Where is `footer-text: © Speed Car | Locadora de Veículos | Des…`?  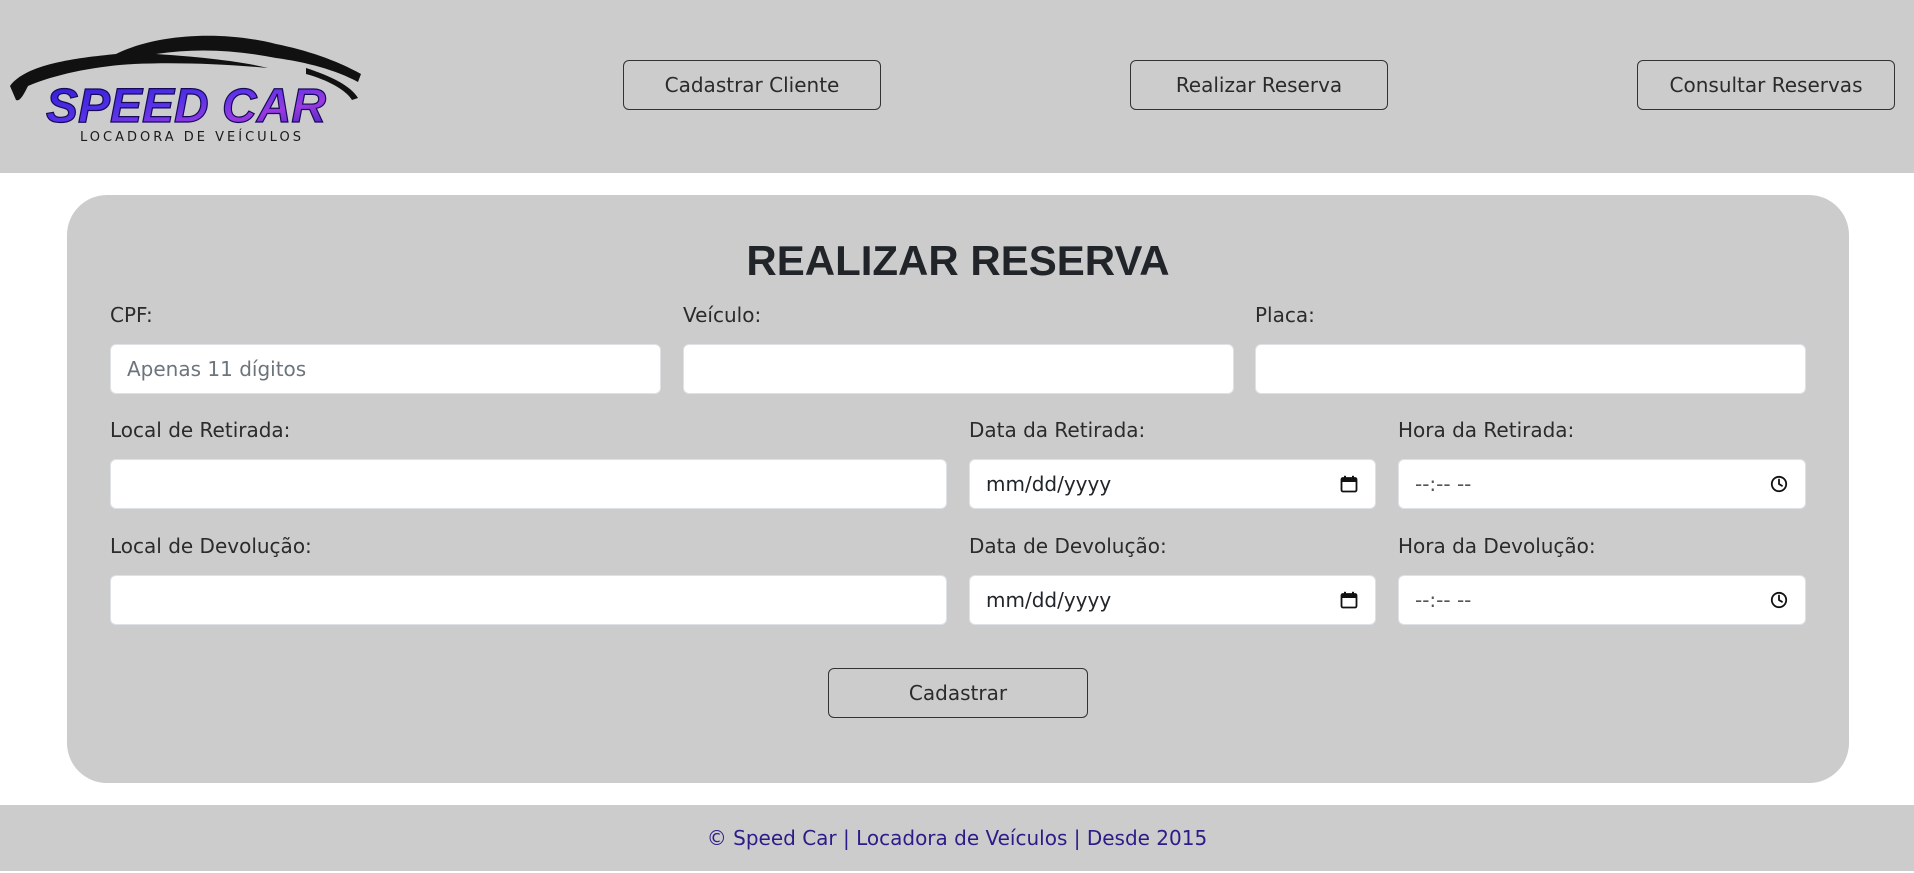
footer-text: © Speed Car | Locadora de Veículos | Des… is located at coordinates (957, 838).